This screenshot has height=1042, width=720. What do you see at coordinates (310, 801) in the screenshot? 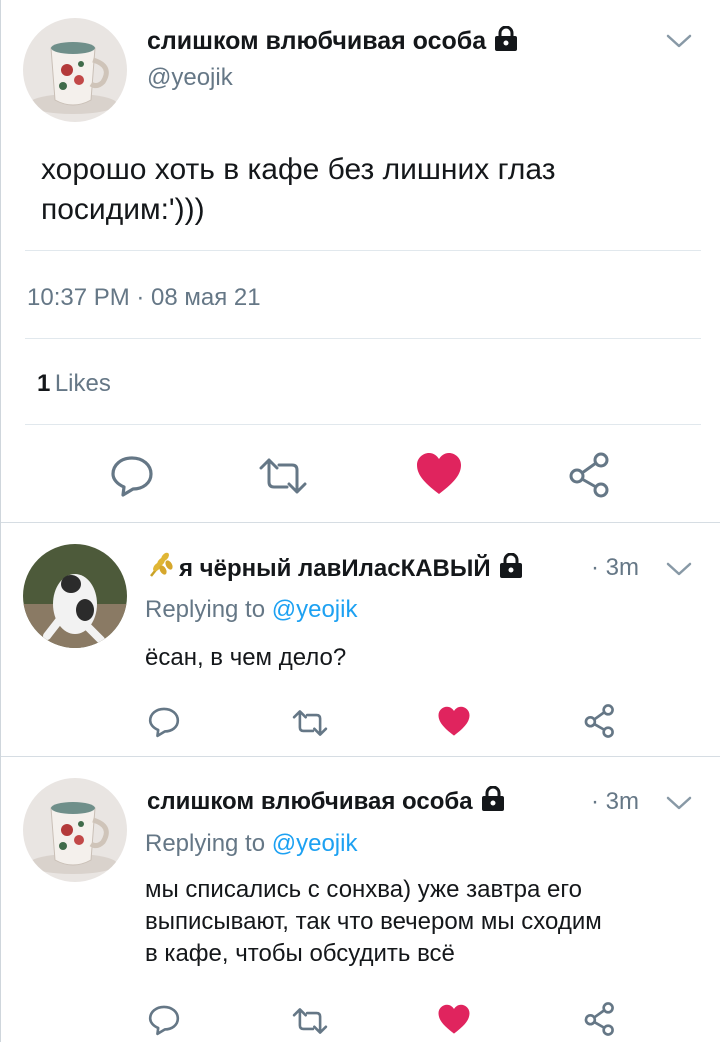
I see `reply-author-name: слишком влюбчивая особа` at bounding box center [310, 801].